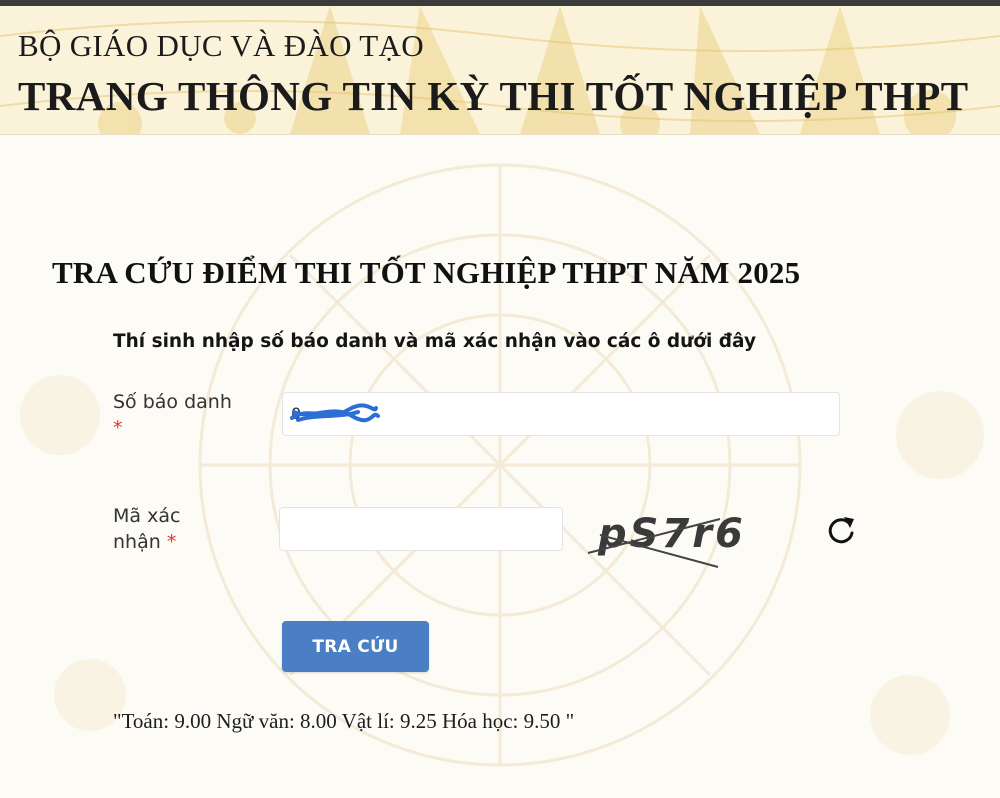  I want to click on captcha-strike-lines, so click(654, 543).